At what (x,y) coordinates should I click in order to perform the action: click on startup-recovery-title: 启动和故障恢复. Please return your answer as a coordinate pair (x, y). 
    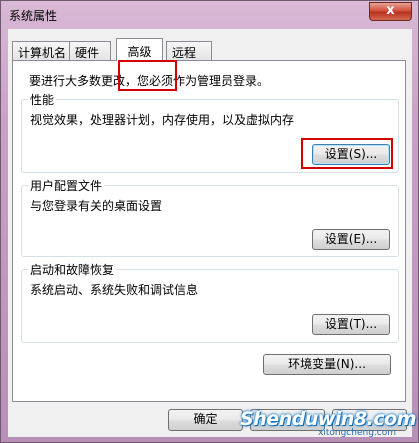
    Looking at the image, I should click on (72, 269).